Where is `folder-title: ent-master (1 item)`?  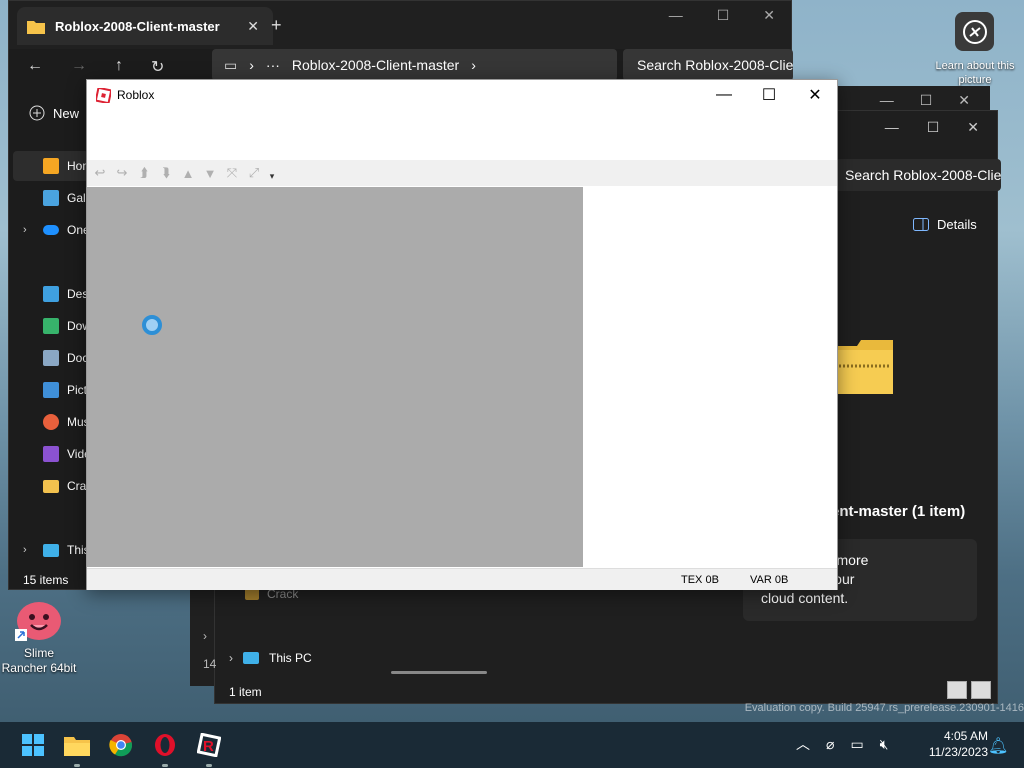
folder-title: ent-master (1 item) is located at coordinates (898, 511).